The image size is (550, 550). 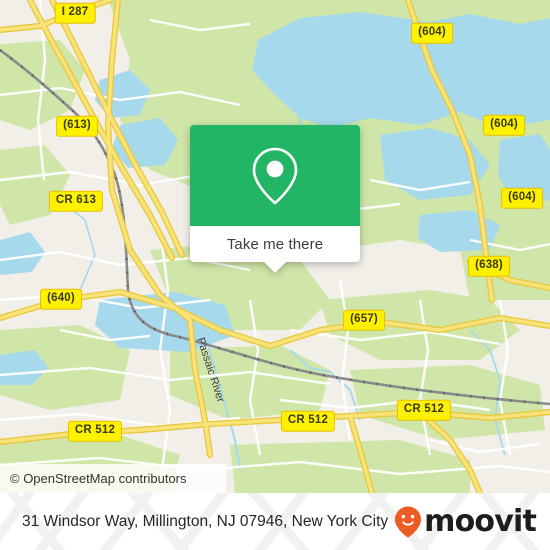 I want to click on take-me-there-button: Take me there, so click(x=275, y=244).